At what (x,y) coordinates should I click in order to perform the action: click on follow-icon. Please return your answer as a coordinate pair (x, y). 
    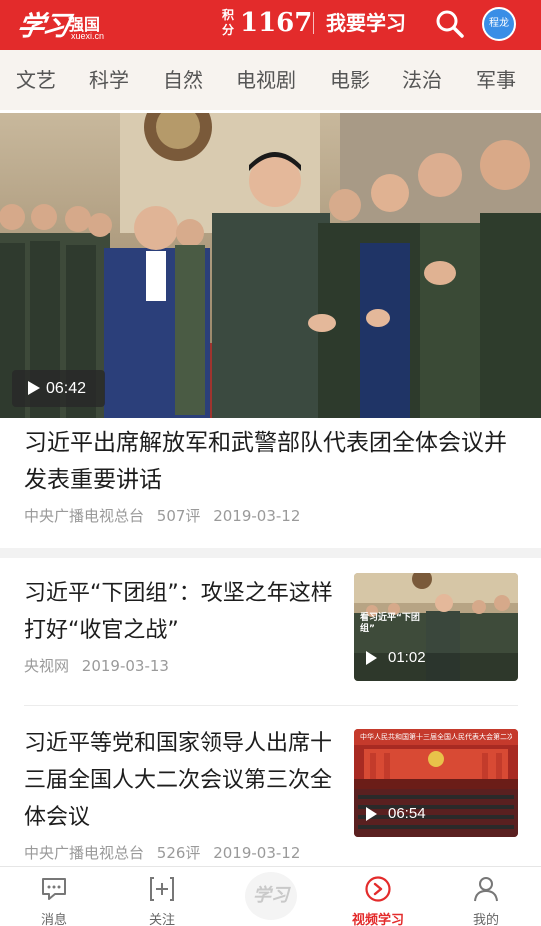
    Looking at the image, I should click on (162, 889).